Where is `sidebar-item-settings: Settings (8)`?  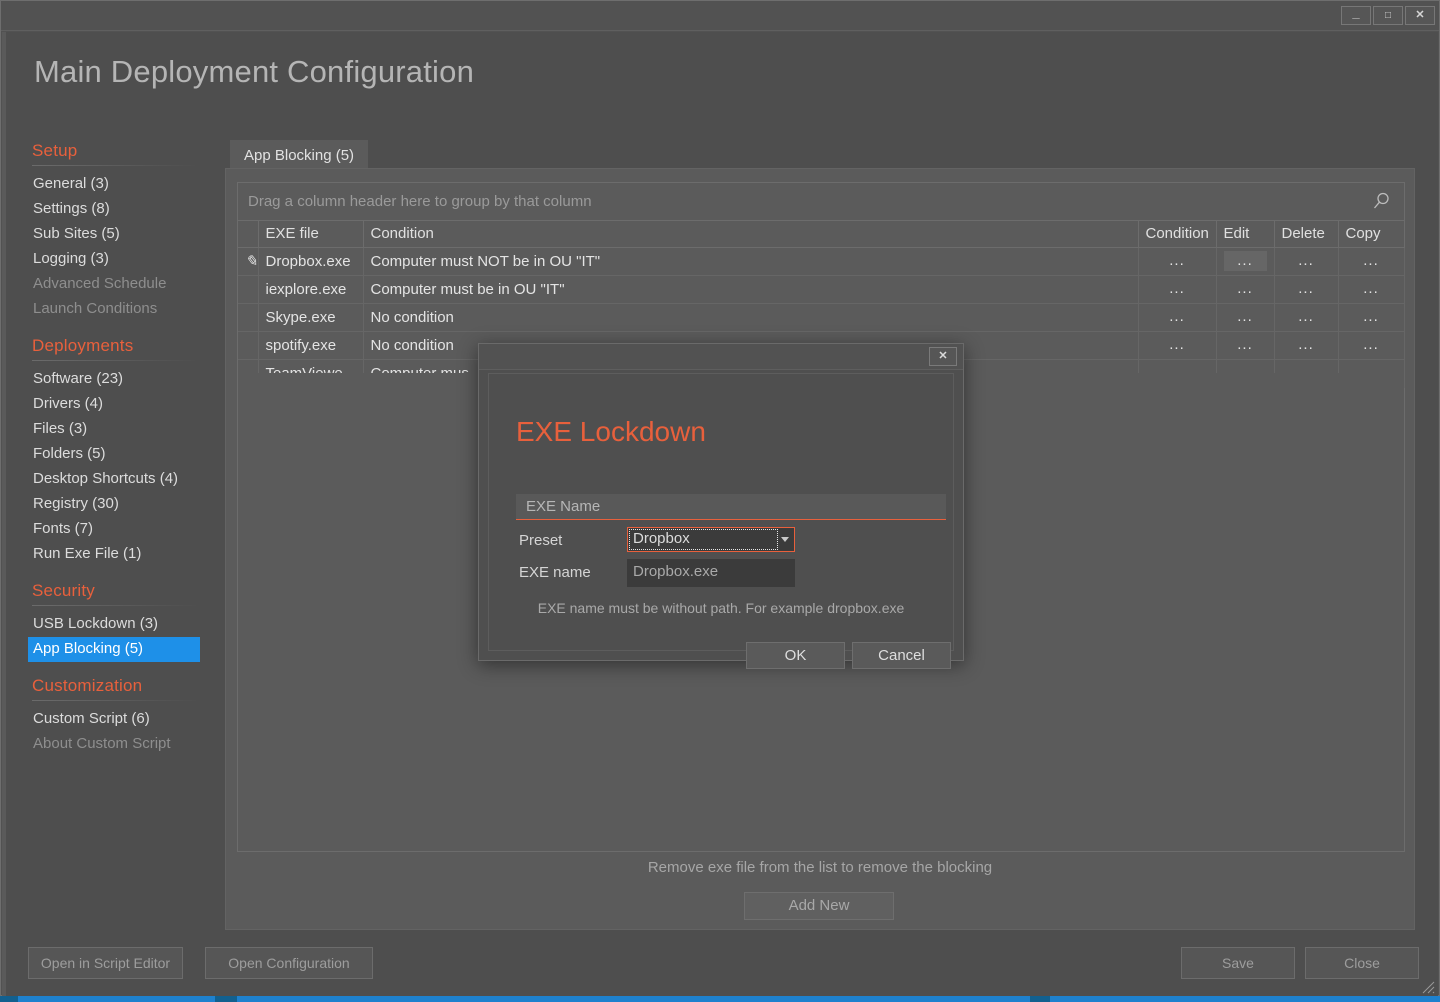
sidebar-item-settings: Settings (8) is located at coordinates (123, 209).